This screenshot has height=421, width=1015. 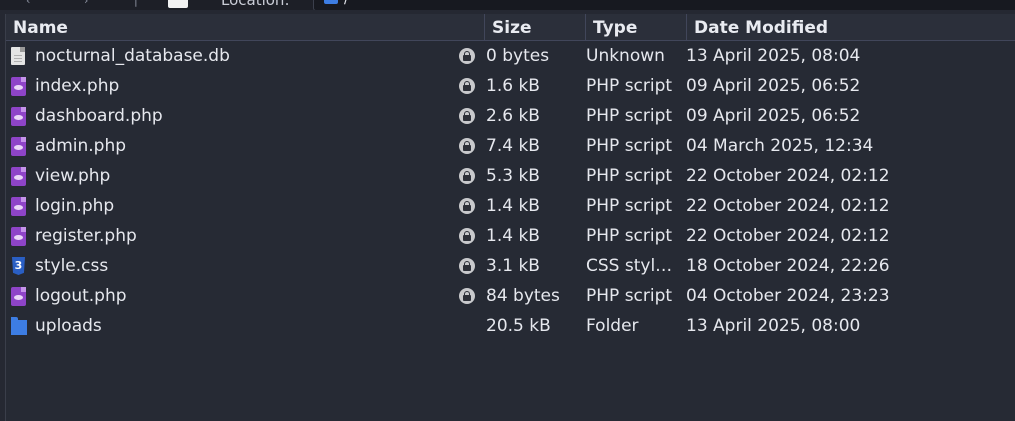 I want to click on file-date-modified: 04 March 2025, 12:34, so click(x=780, y=146).